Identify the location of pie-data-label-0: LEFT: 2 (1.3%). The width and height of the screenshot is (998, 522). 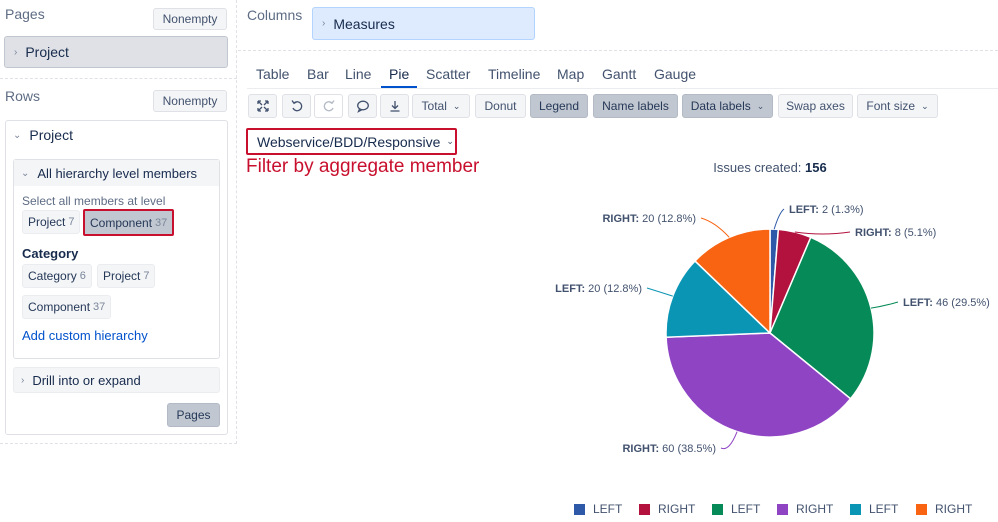
(826, 210).